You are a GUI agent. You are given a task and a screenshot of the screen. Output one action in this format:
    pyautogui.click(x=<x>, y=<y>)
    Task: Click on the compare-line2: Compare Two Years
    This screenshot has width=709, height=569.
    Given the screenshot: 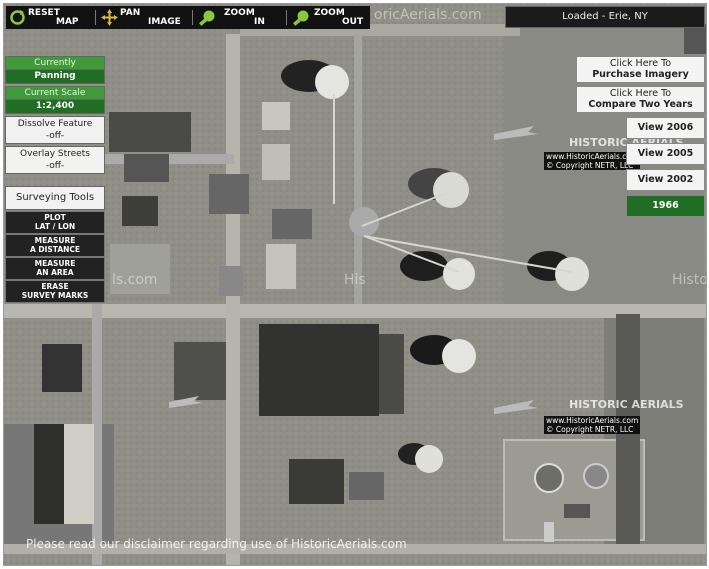 What is the action you would take?
    pyautogui.click(x=640, y=104)
    